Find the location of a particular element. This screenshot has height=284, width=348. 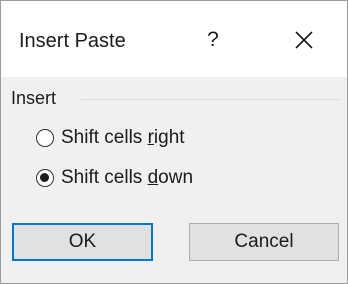

cancel-button: Cancel is located at coordinates (264, 242).